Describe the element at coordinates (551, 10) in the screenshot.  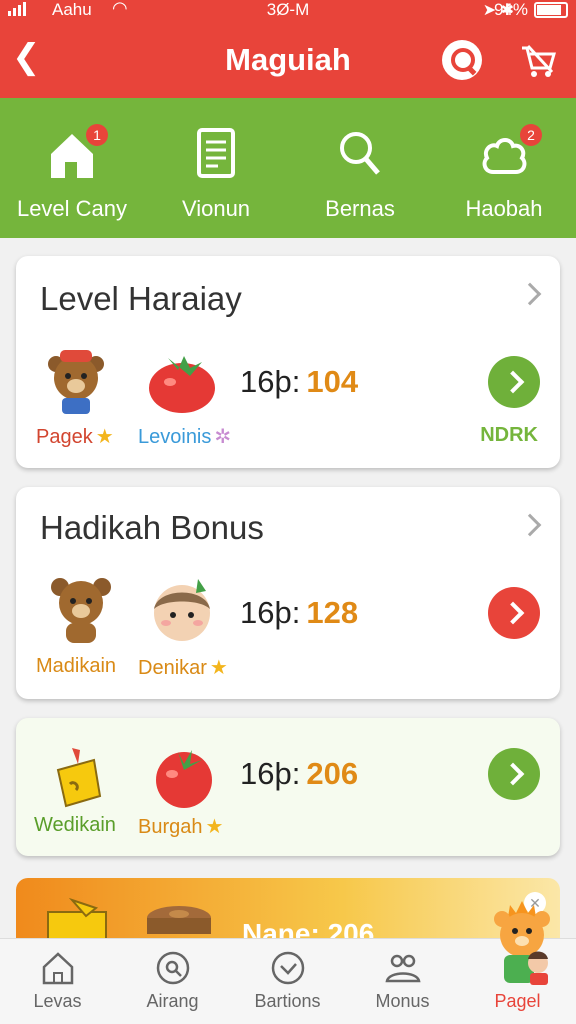
I see `battery-icon` at that location.